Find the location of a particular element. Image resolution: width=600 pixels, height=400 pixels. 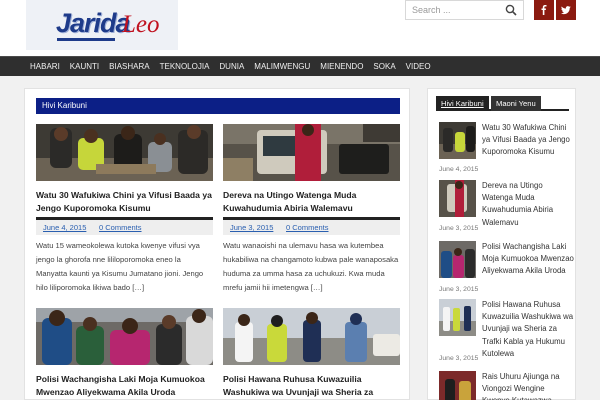

nav-item-malimwengu: MALIMWENGU is located at coordinates (282, 67).